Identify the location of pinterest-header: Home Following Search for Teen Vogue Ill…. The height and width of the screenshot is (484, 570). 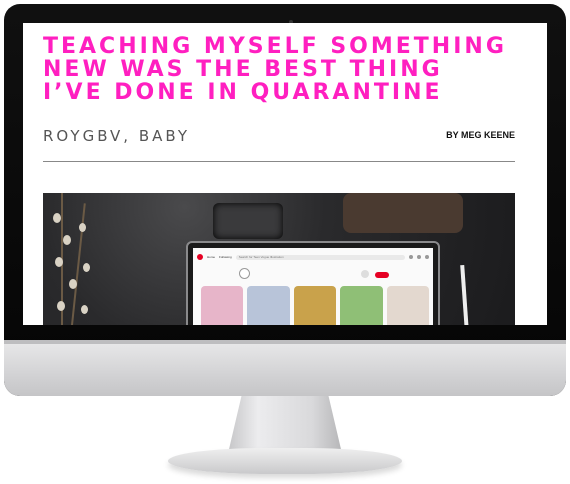
(313, 257).